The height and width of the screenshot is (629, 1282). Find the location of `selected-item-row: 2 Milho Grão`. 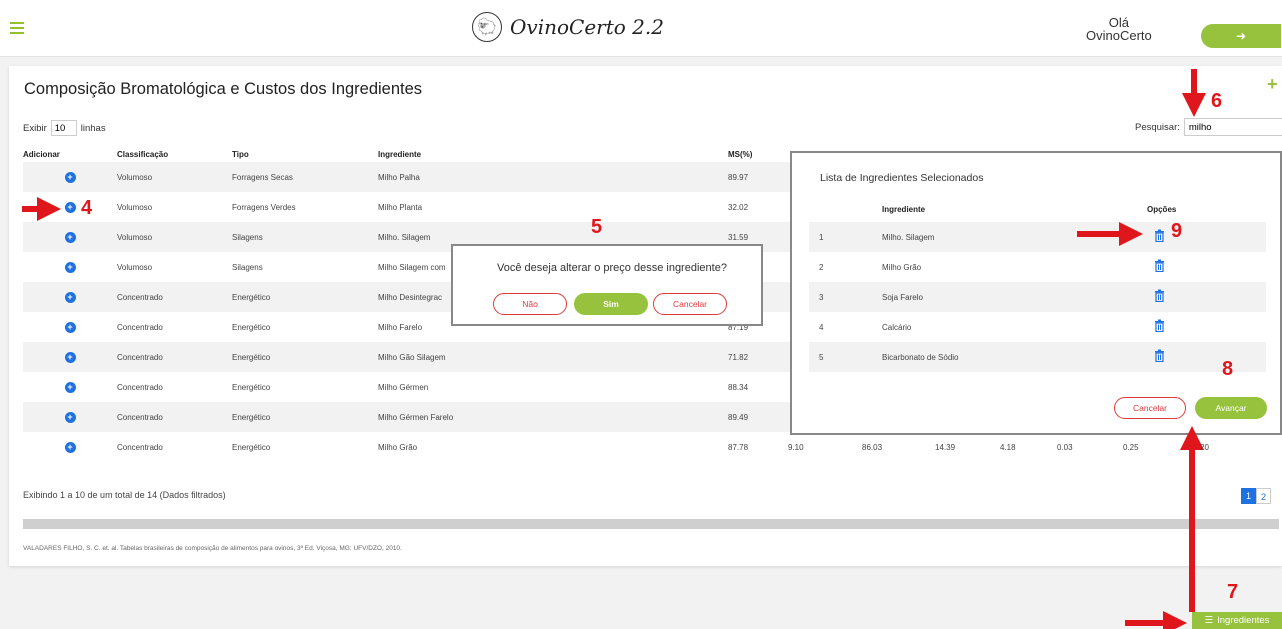

selected-item-row: 2 Milho Grão is located at coordinates (1037, 267).